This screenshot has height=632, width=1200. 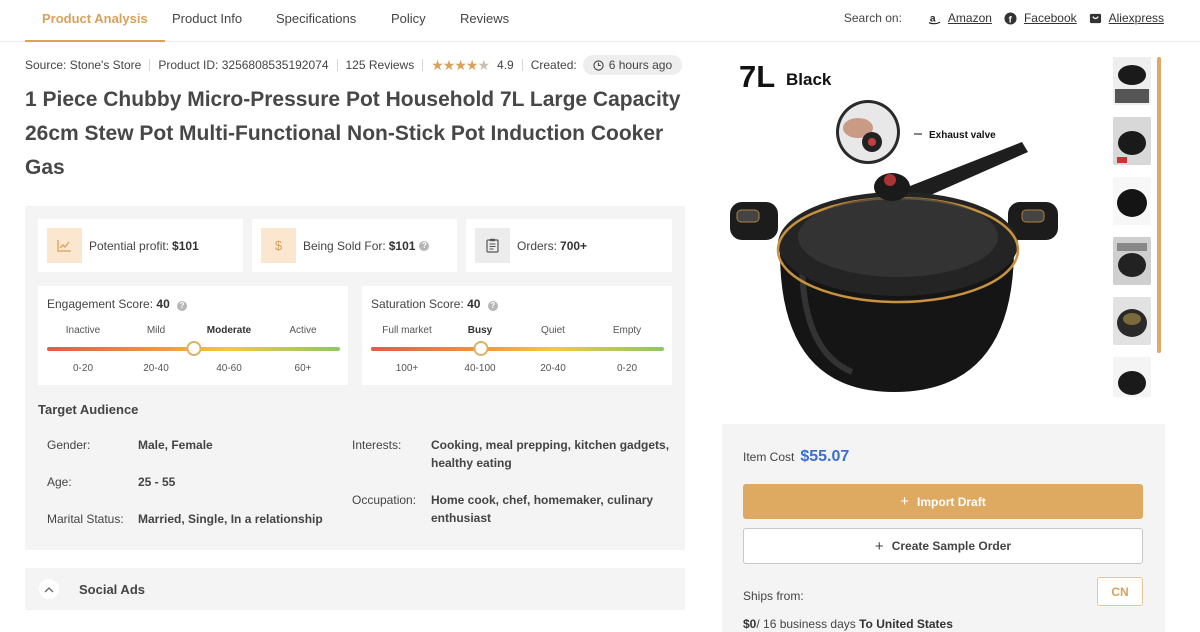 What do you see at coordinates (417, 304) in the screenshot?
I see `saturation-title-label: Saturation Score:` at bounding box center [417, 304].